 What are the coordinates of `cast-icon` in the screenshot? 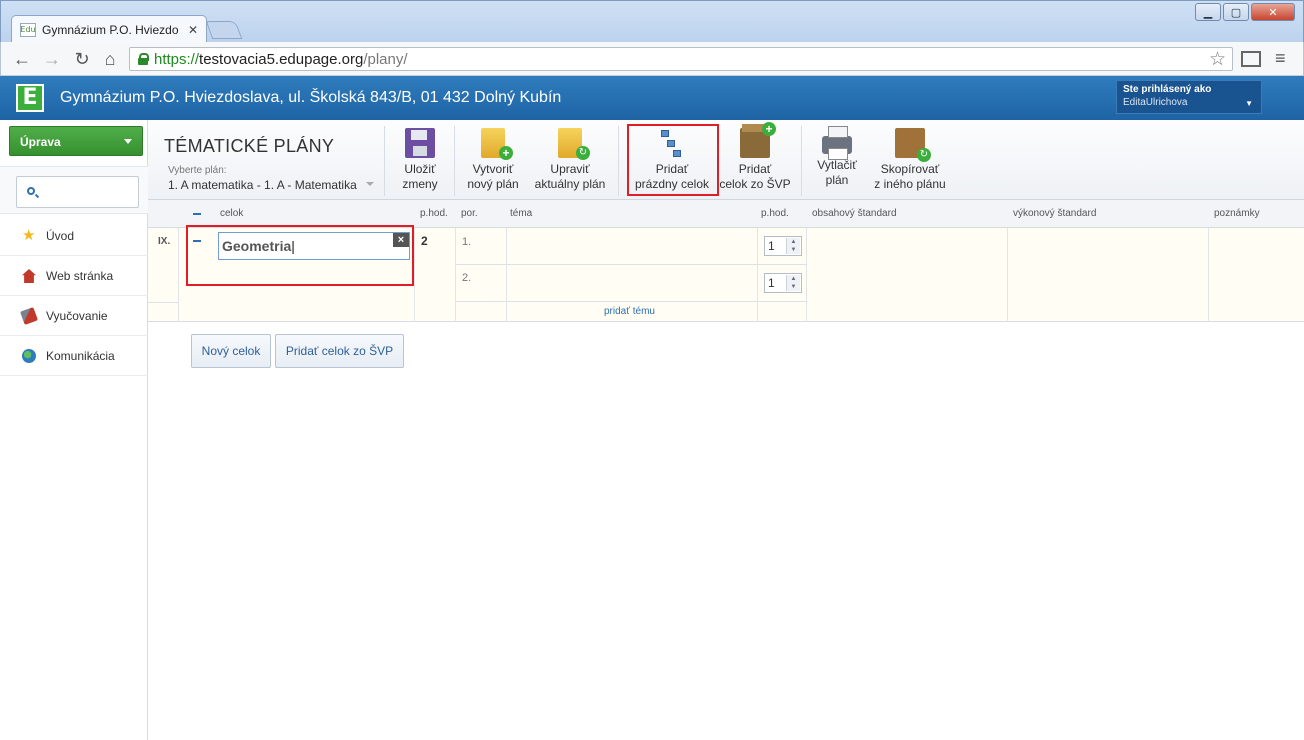 It's located at (1251, 59).